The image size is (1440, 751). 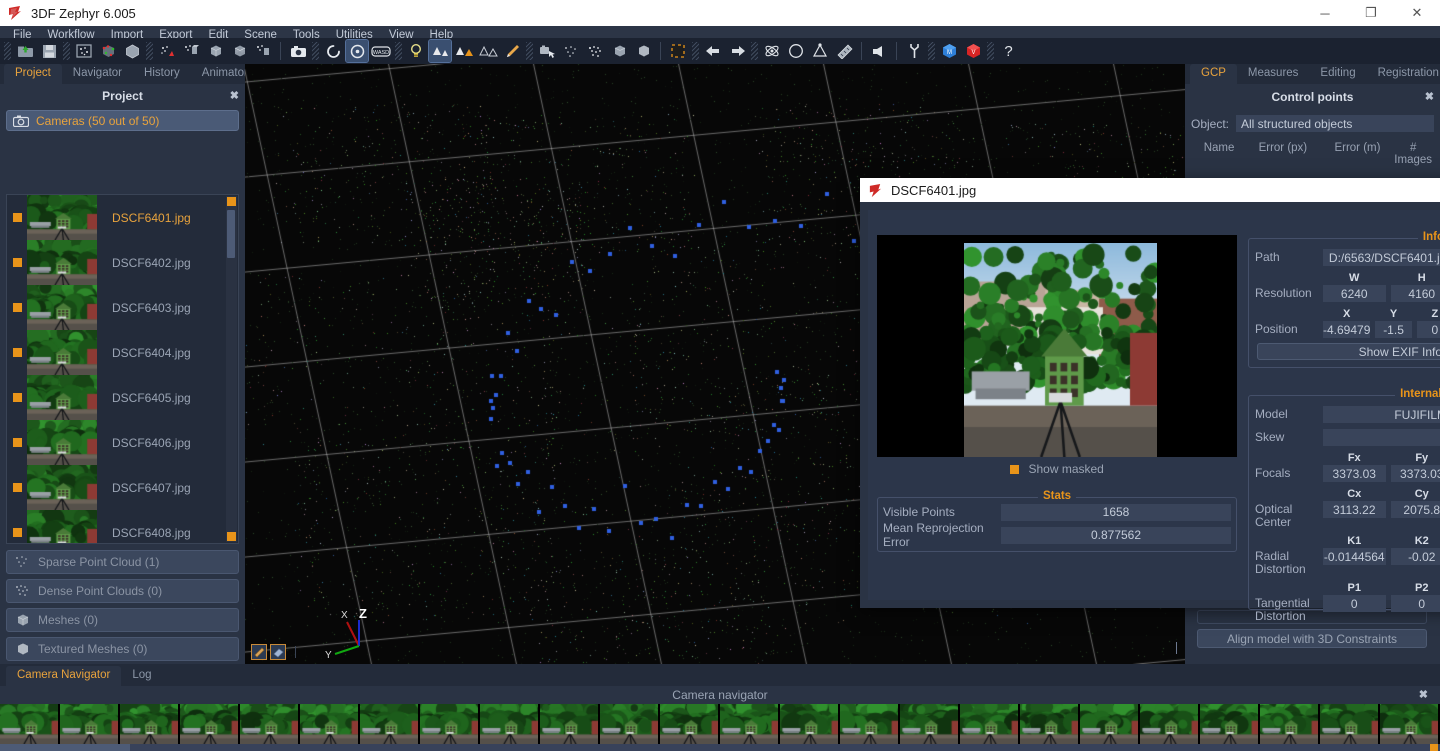 I want to click on gcp-column-header: Error (px), so click(x=1282, y=154).